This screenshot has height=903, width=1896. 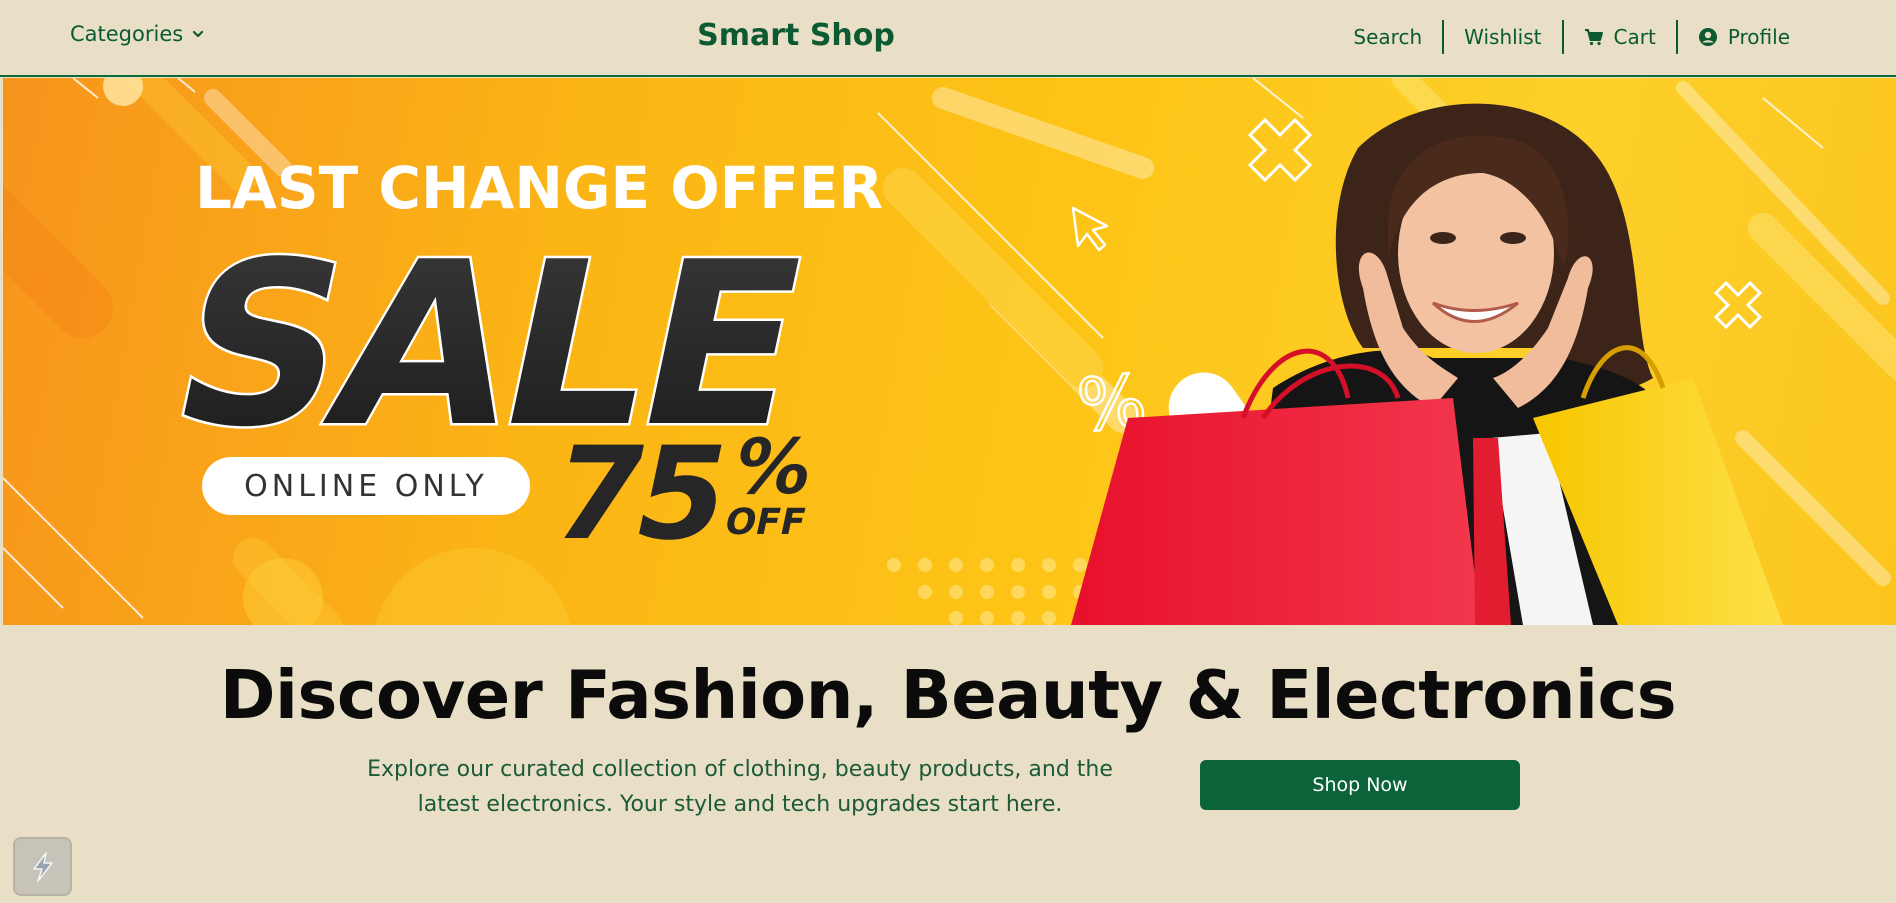 I want to click on discount-group: 75 % OFF, so click(x=680, y=493).